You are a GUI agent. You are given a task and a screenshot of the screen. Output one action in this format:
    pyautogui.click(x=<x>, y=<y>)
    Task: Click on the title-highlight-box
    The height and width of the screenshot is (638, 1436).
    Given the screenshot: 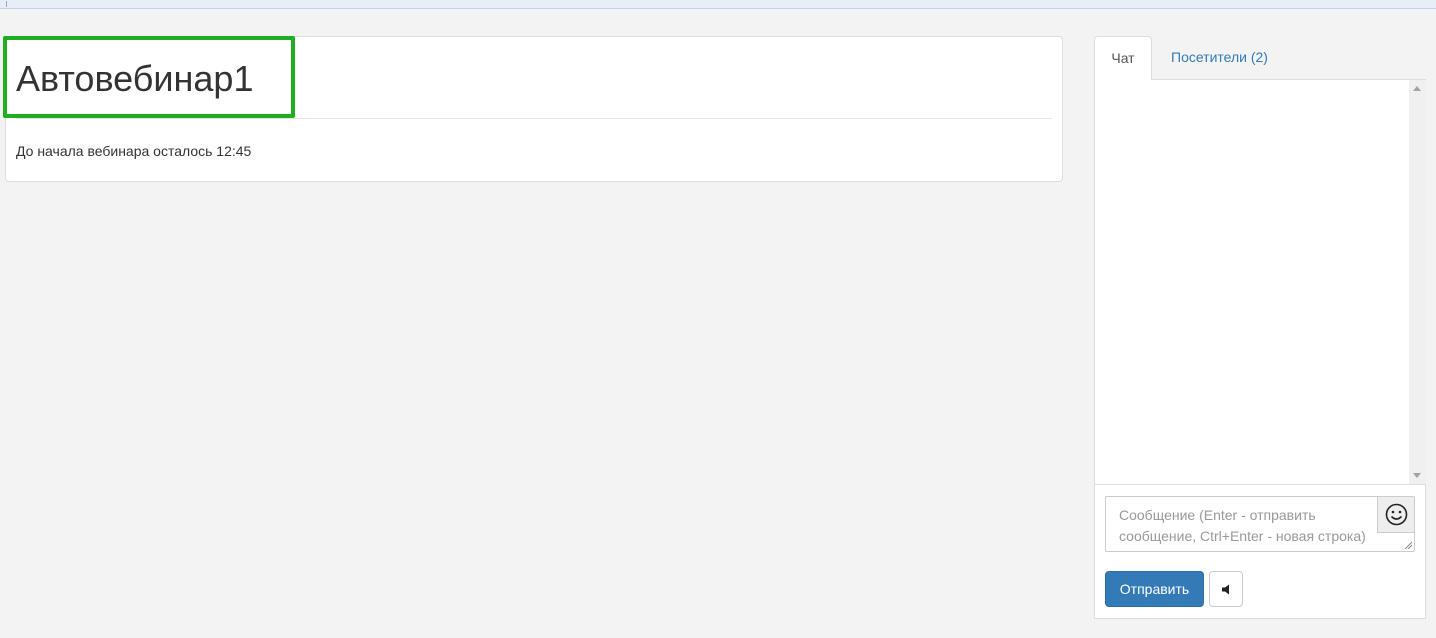 What is the action you would take?
    pyautogui.click(x=149, y=77)
    